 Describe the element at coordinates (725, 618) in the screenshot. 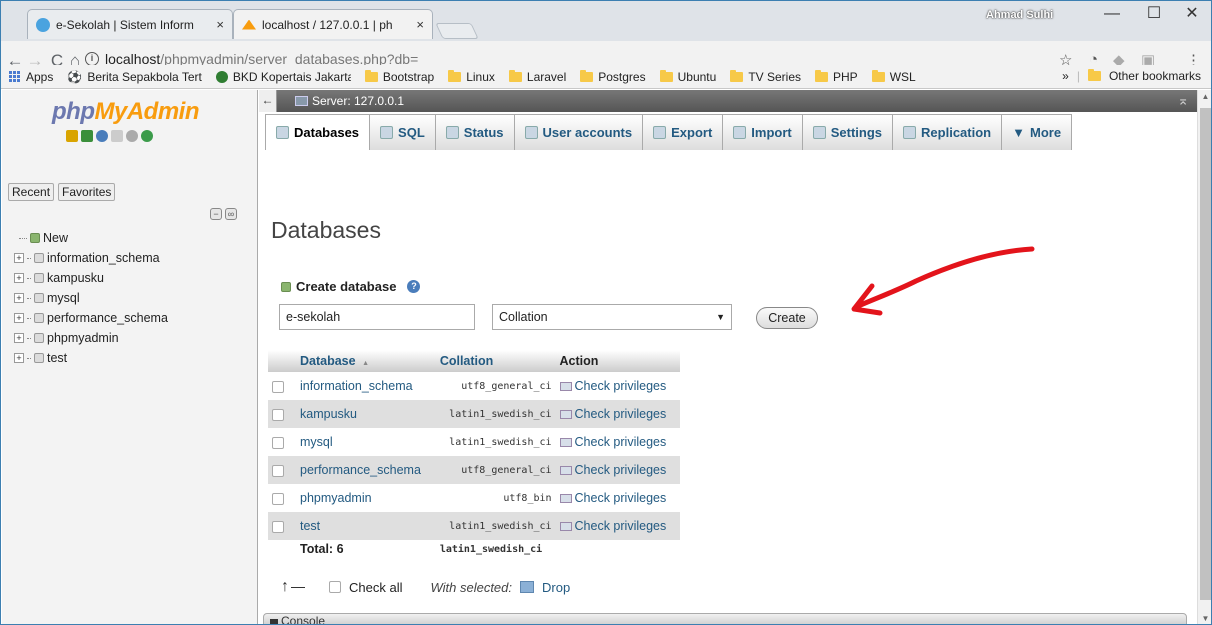

I see `console-bar: Console` at that location.